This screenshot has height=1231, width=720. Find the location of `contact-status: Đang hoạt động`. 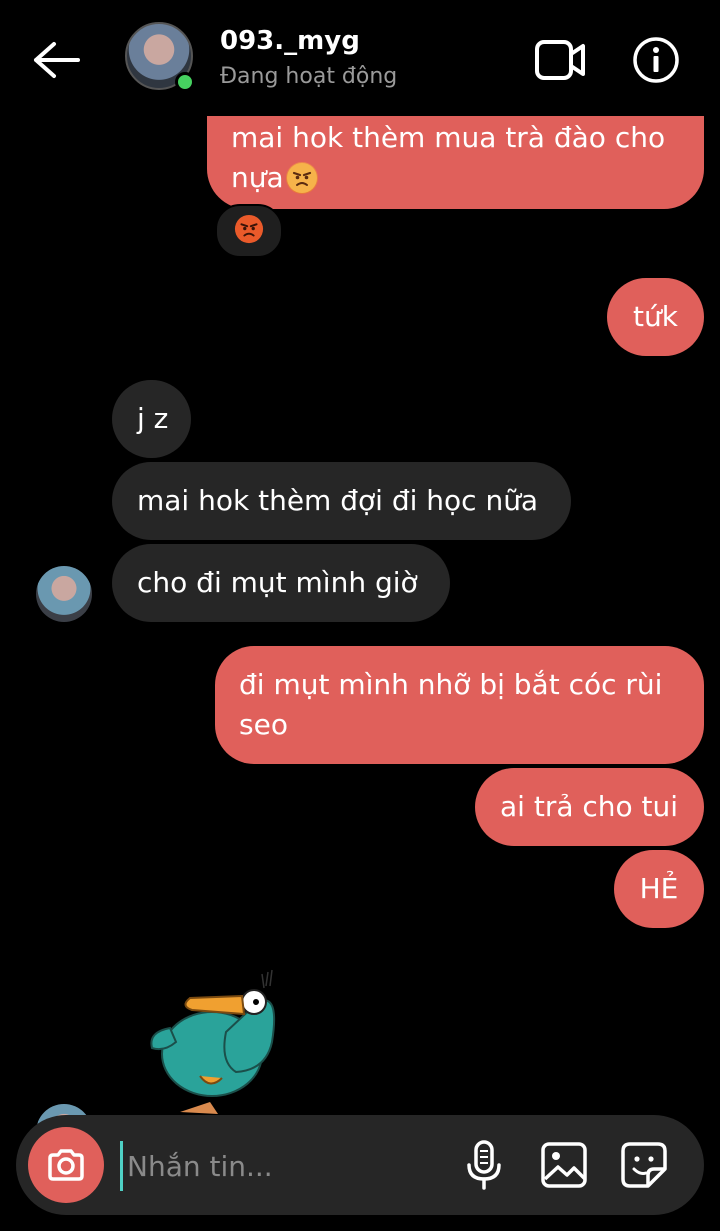

contact-status: Đang hoạt động is located at coordinates (309, 76).